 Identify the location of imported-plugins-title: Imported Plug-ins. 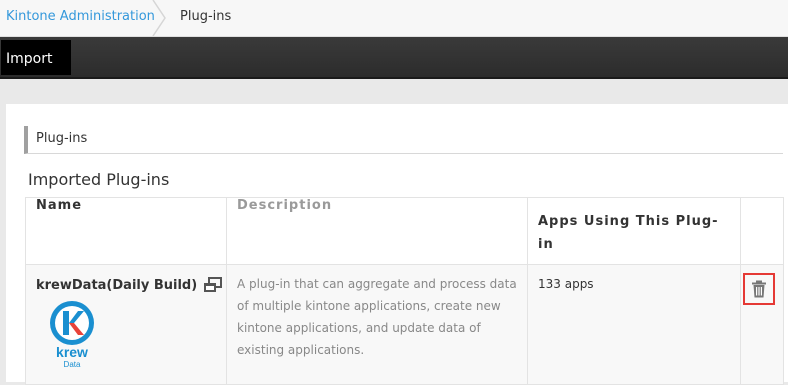
(99, 179).